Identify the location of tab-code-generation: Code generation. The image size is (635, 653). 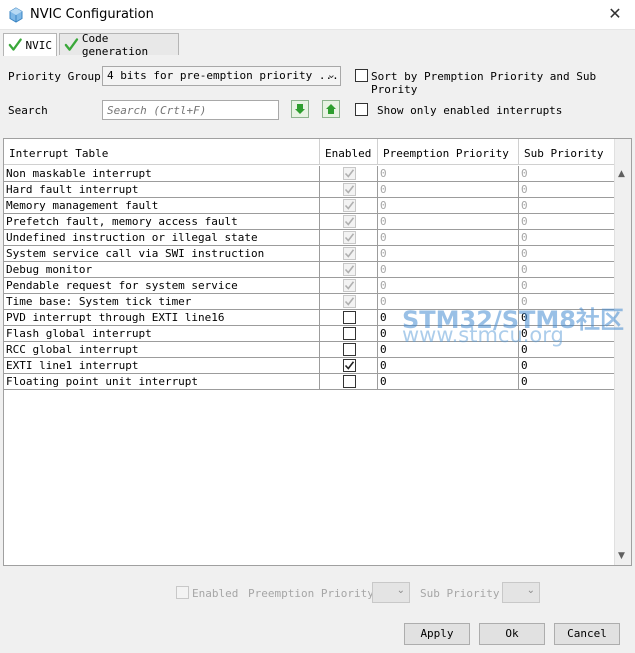
(119, 45).